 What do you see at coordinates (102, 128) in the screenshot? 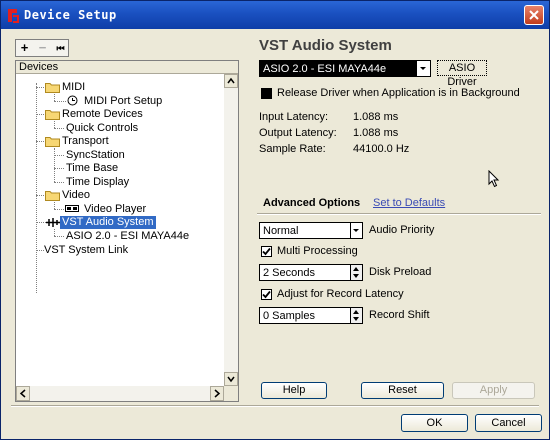
I see `tree-item-quick-controls: Quick Controls` at bounding box center [102, 128].